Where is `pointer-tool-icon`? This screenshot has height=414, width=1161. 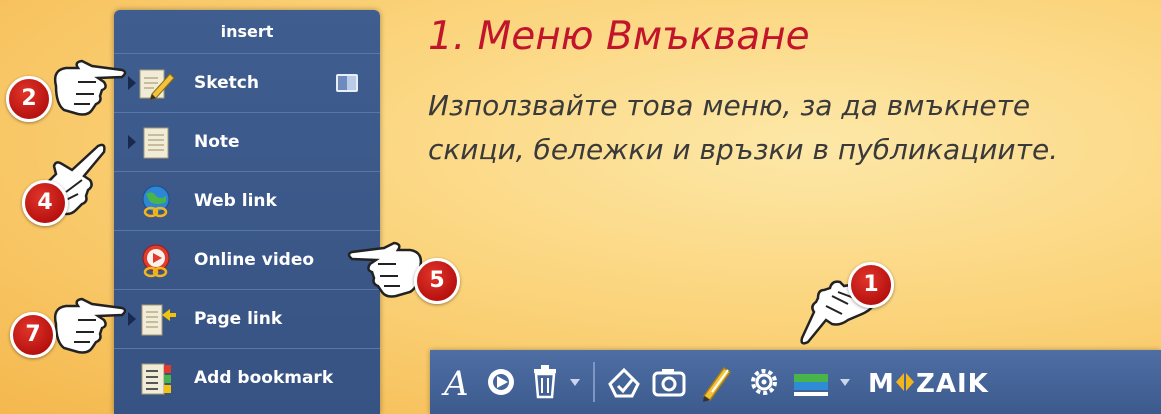 pointer-tool-icon is located at coordinates (501, 382).